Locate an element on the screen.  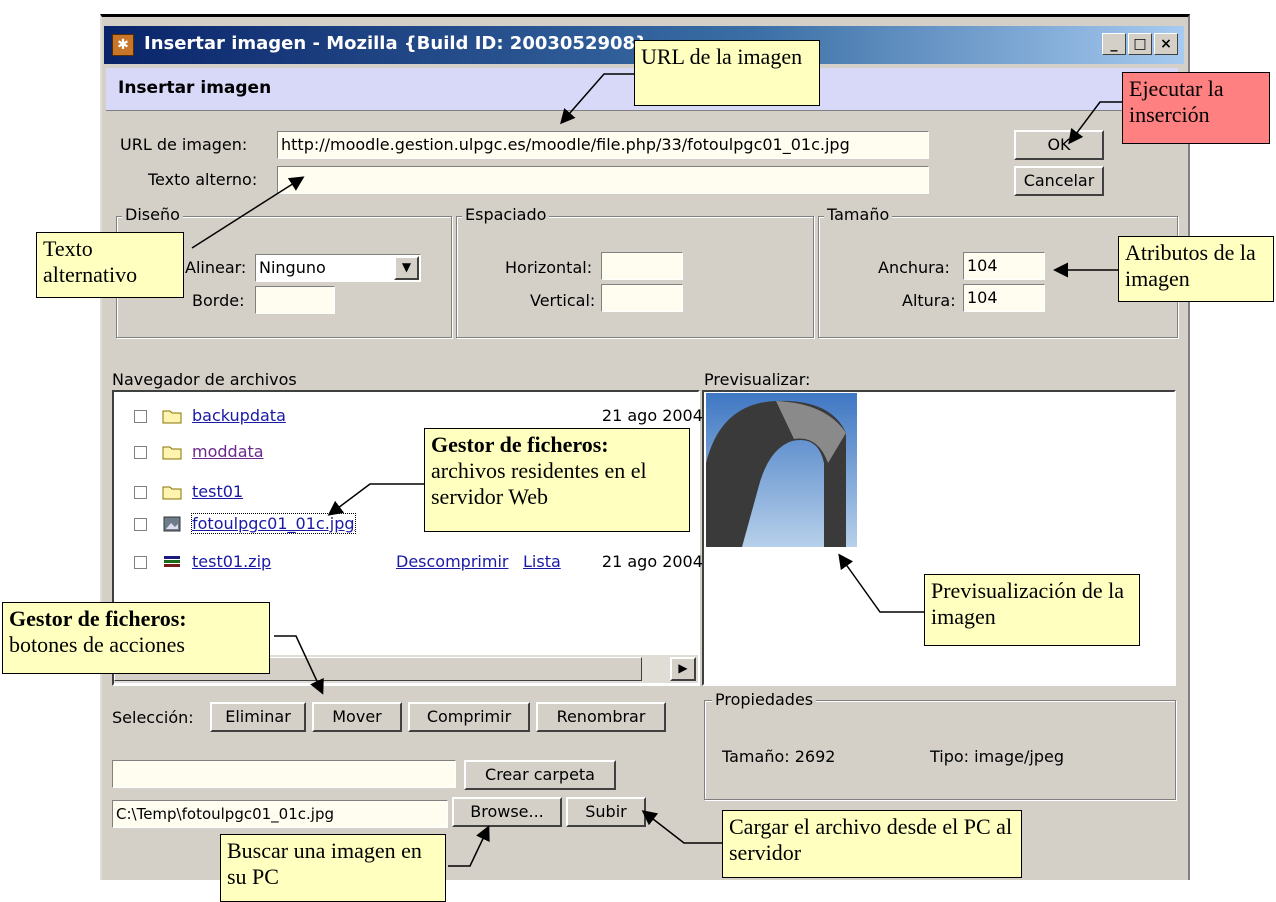
callout-buttons: Gestor de ficheros: botones de acciones is located at coordinates (136, 638).